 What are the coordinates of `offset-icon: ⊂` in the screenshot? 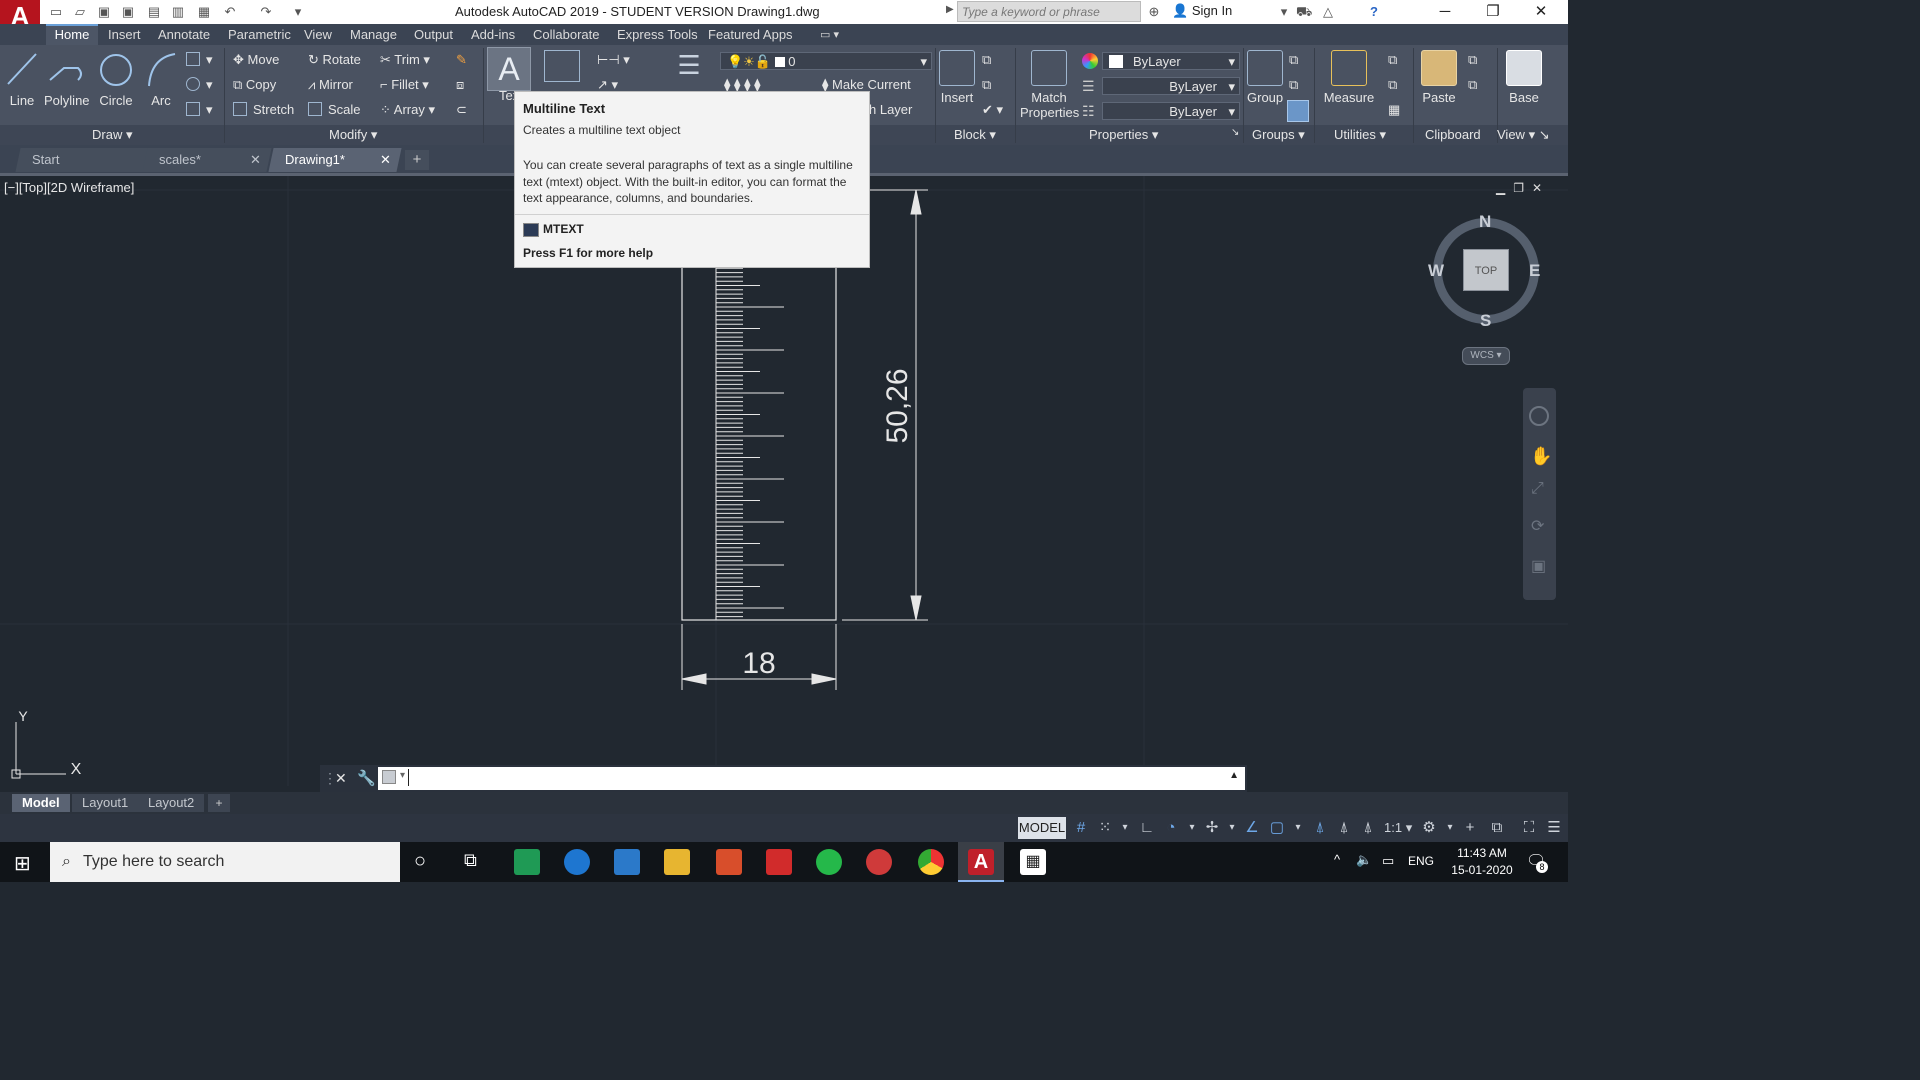 It's located at (461, 110).